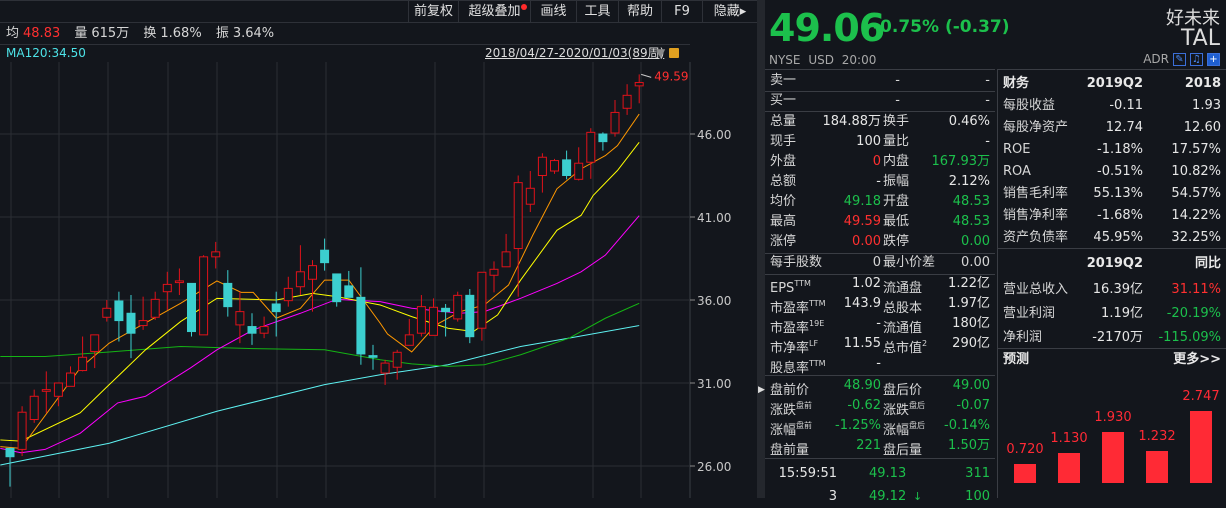  Describe the element at coordinates (553, 12) in the screenshot. I see `draw-line-button: 画线` at that location.